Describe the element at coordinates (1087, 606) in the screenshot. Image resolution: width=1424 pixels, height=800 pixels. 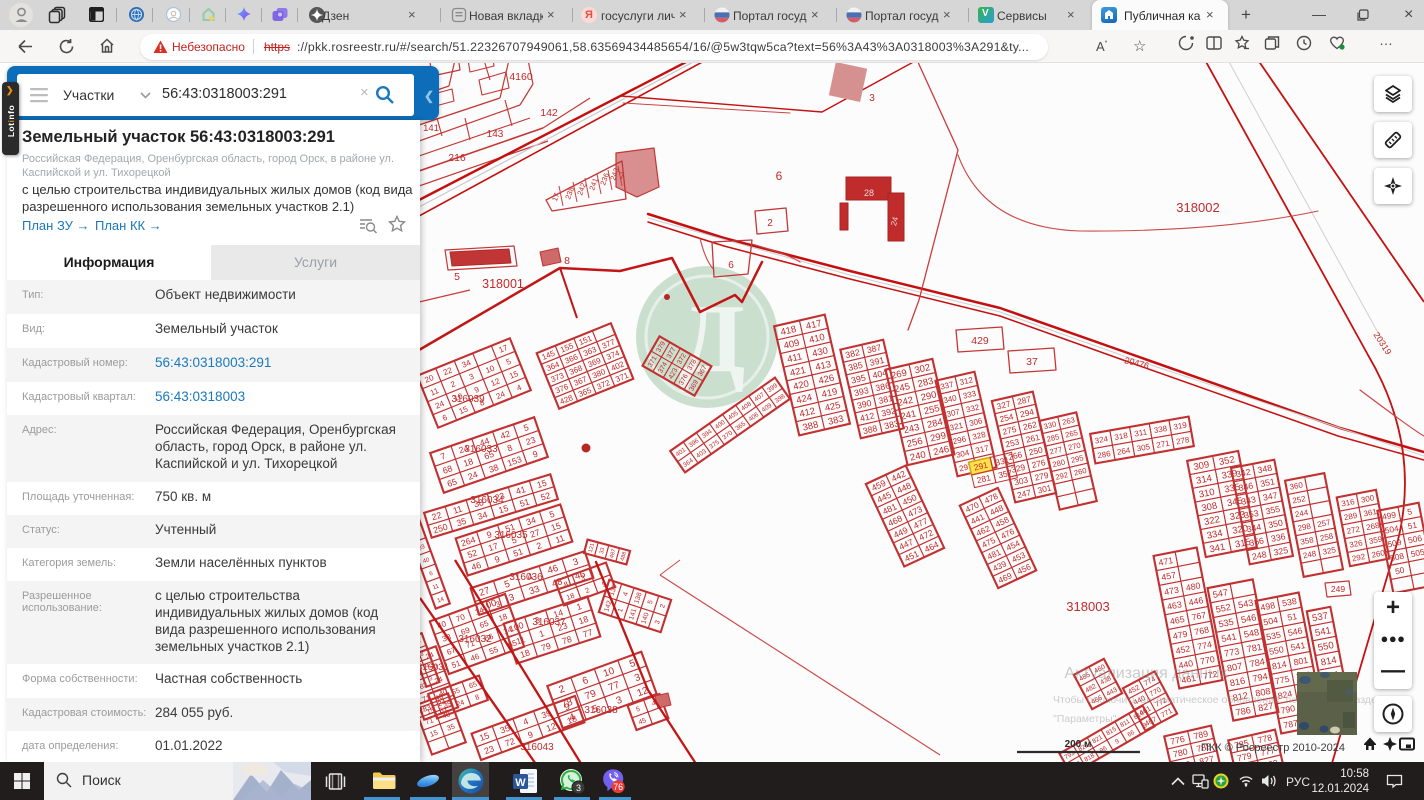
I see `svg-text: 318003` at that location.